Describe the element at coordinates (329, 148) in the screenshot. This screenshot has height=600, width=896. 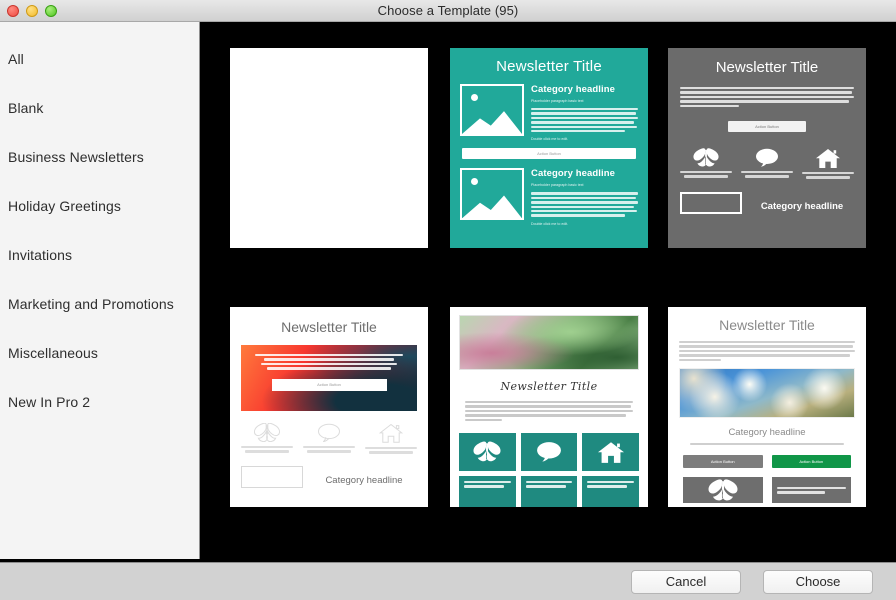
I see `template-thumbnail-blank` at that location.